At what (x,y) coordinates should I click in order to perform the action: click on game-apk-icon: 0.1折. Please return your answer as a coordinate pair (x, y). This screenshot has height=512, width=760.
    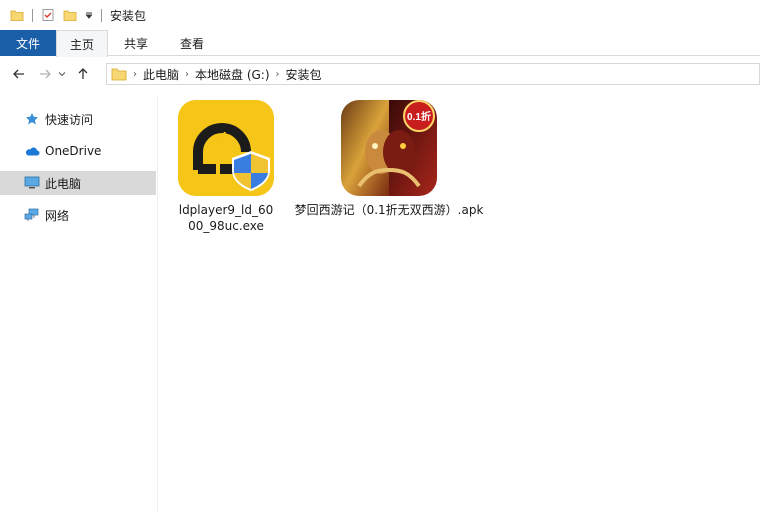
    Looking at the image, I should click on (389, 148).